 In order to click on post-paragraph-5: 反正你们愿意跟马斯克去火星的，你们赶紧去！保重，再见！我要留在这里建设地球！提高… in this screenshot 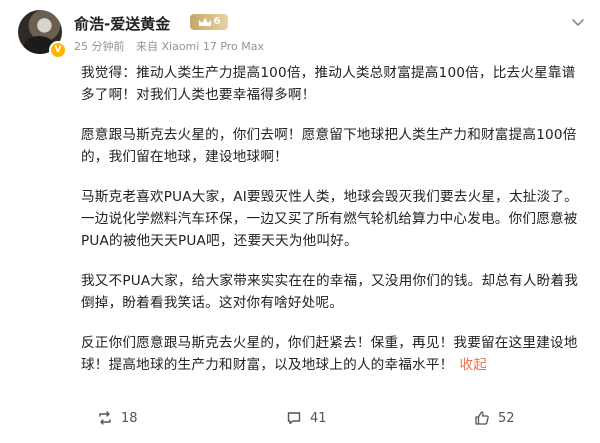, I will do `click(329, 354)`.